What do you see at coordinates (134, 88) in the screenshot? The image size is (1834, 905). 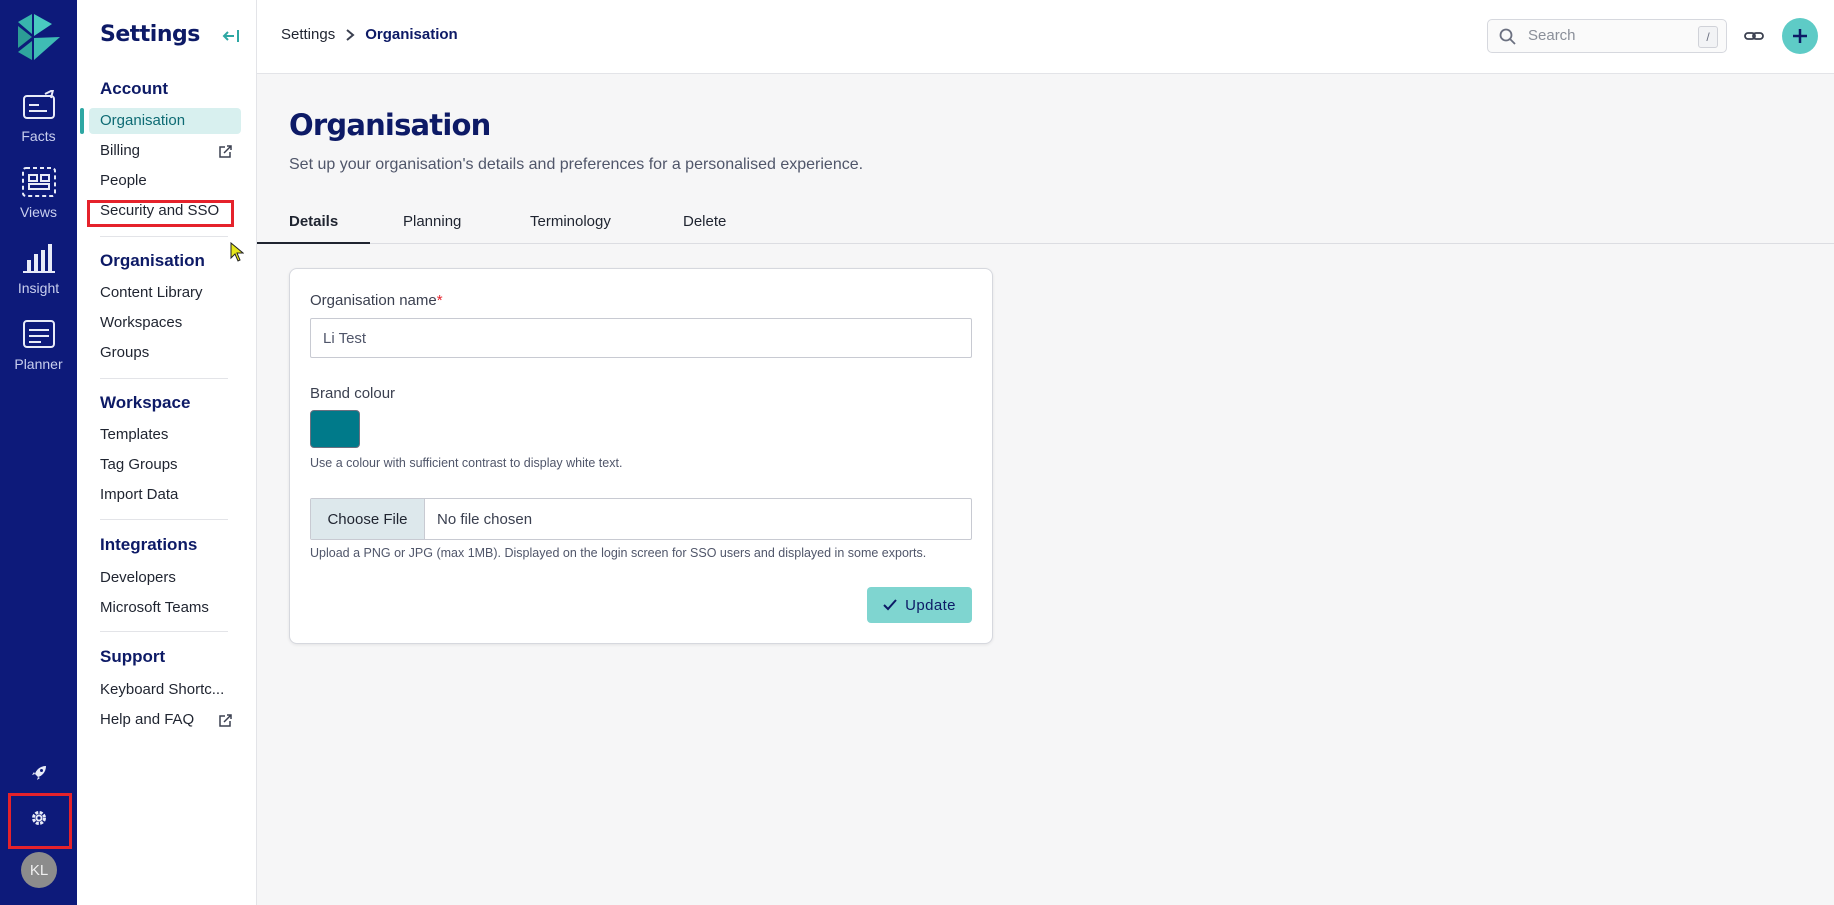 I see `section-heading-account: Account` at bounding box center [134, 88].